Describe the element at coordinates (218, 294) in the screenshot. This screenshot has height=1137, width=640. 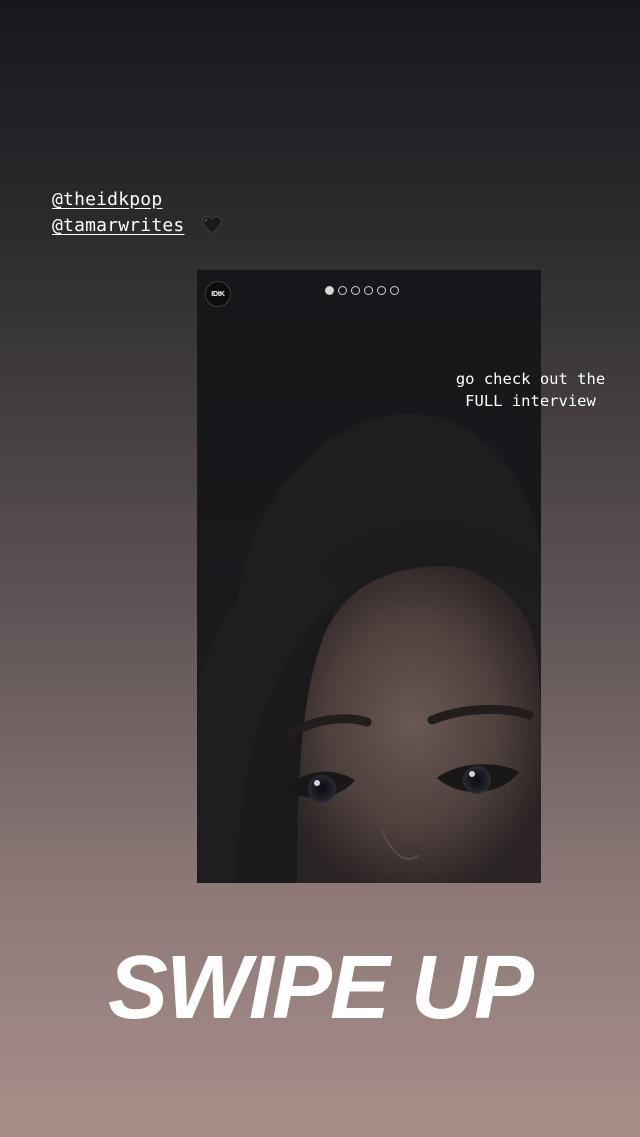
I see `idk-logo: IDtK` at that location.